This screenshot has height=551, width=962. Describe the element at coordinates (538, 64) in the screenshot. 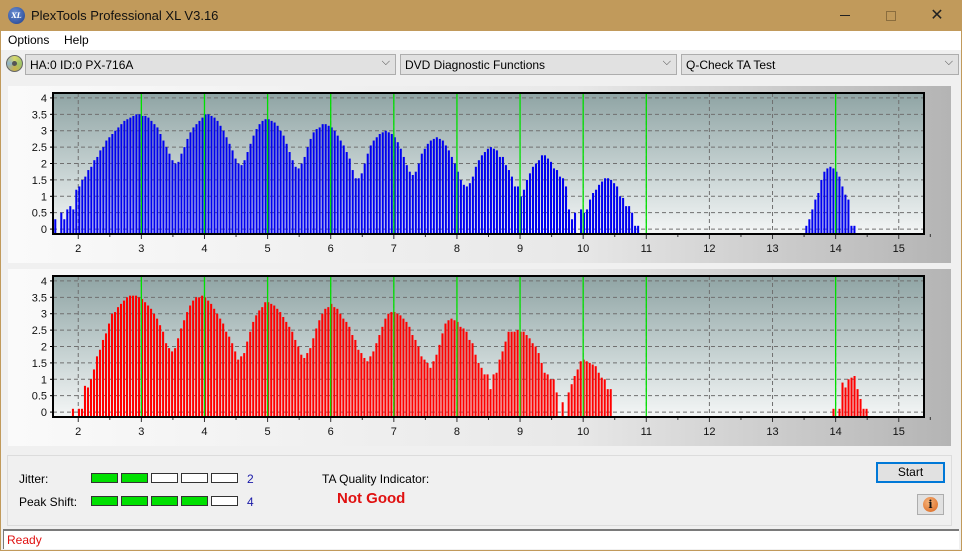

I see `function-select: DVD Diagnostic Functions ⌵` at that location.